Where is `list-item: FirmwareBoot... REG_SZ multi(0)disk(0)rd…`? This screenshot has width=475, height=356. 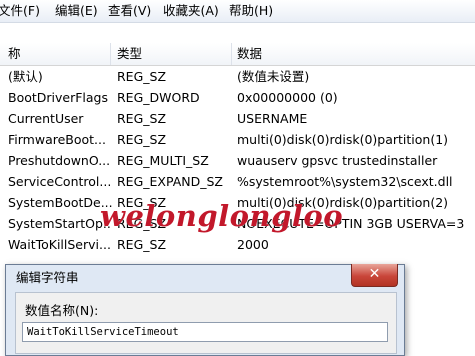
list-item: FirmwareBoot... REG_SZ multi(0)disk(0)rd… is located at coordinates (237, 139).